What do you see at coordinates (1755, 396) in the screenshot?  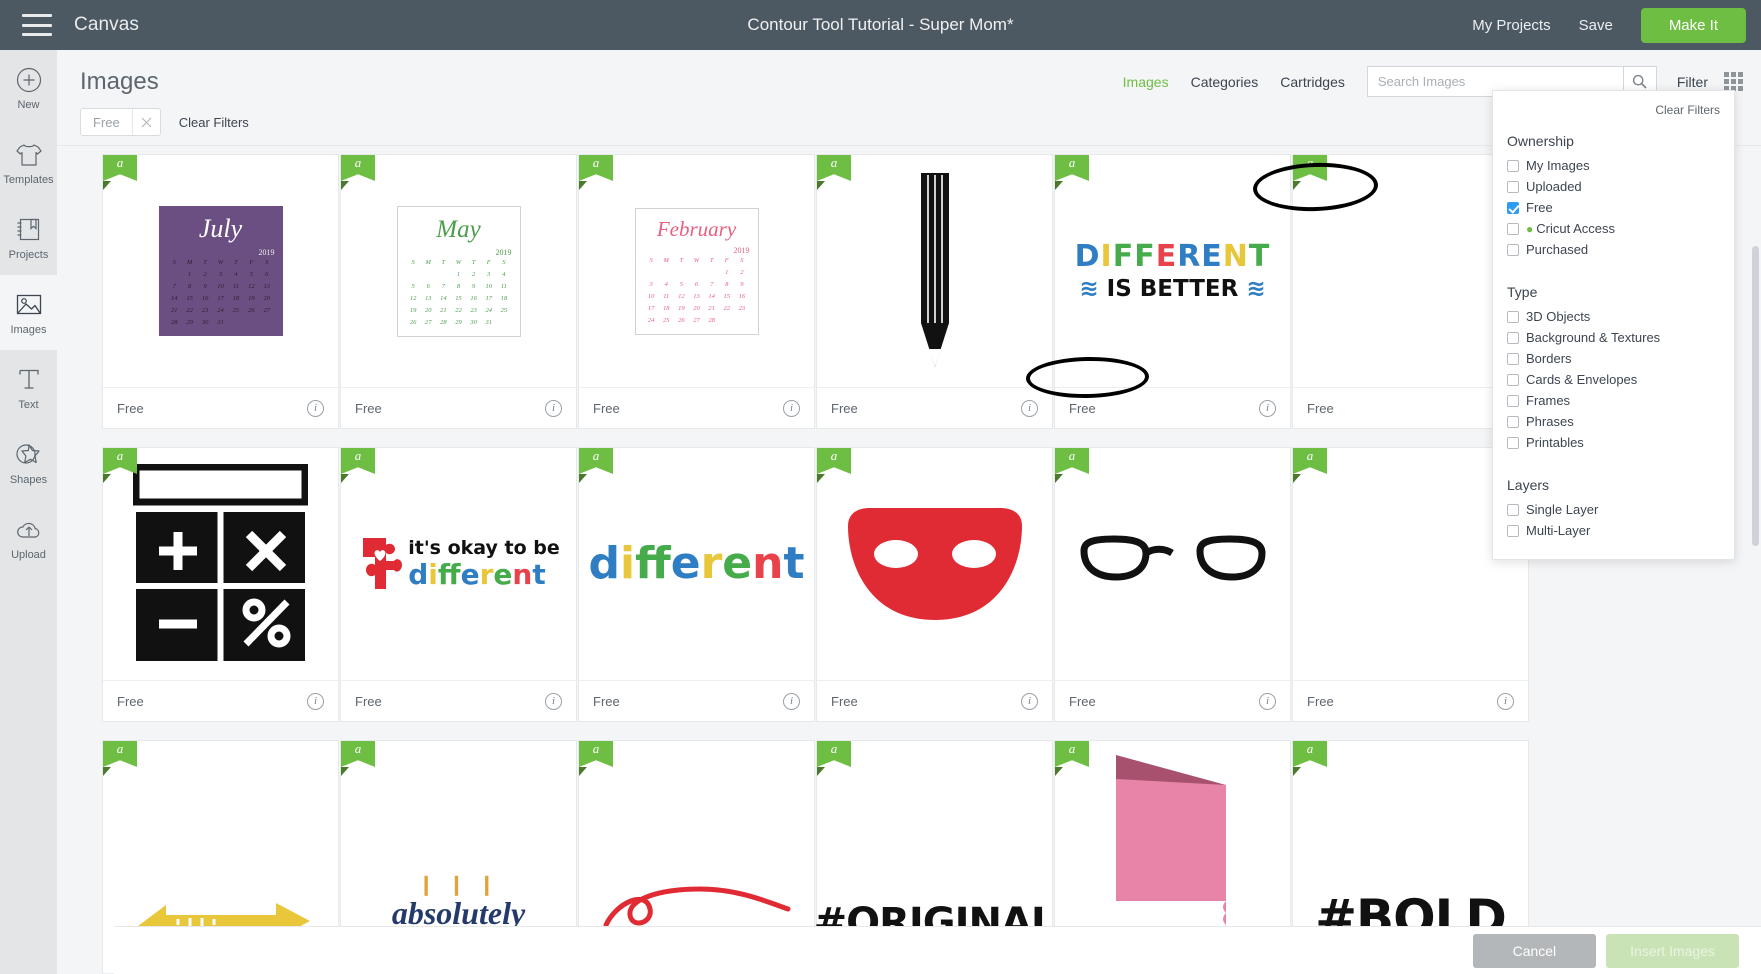 I see `vertical-scrollbar` at bounding box center [1755, 396].